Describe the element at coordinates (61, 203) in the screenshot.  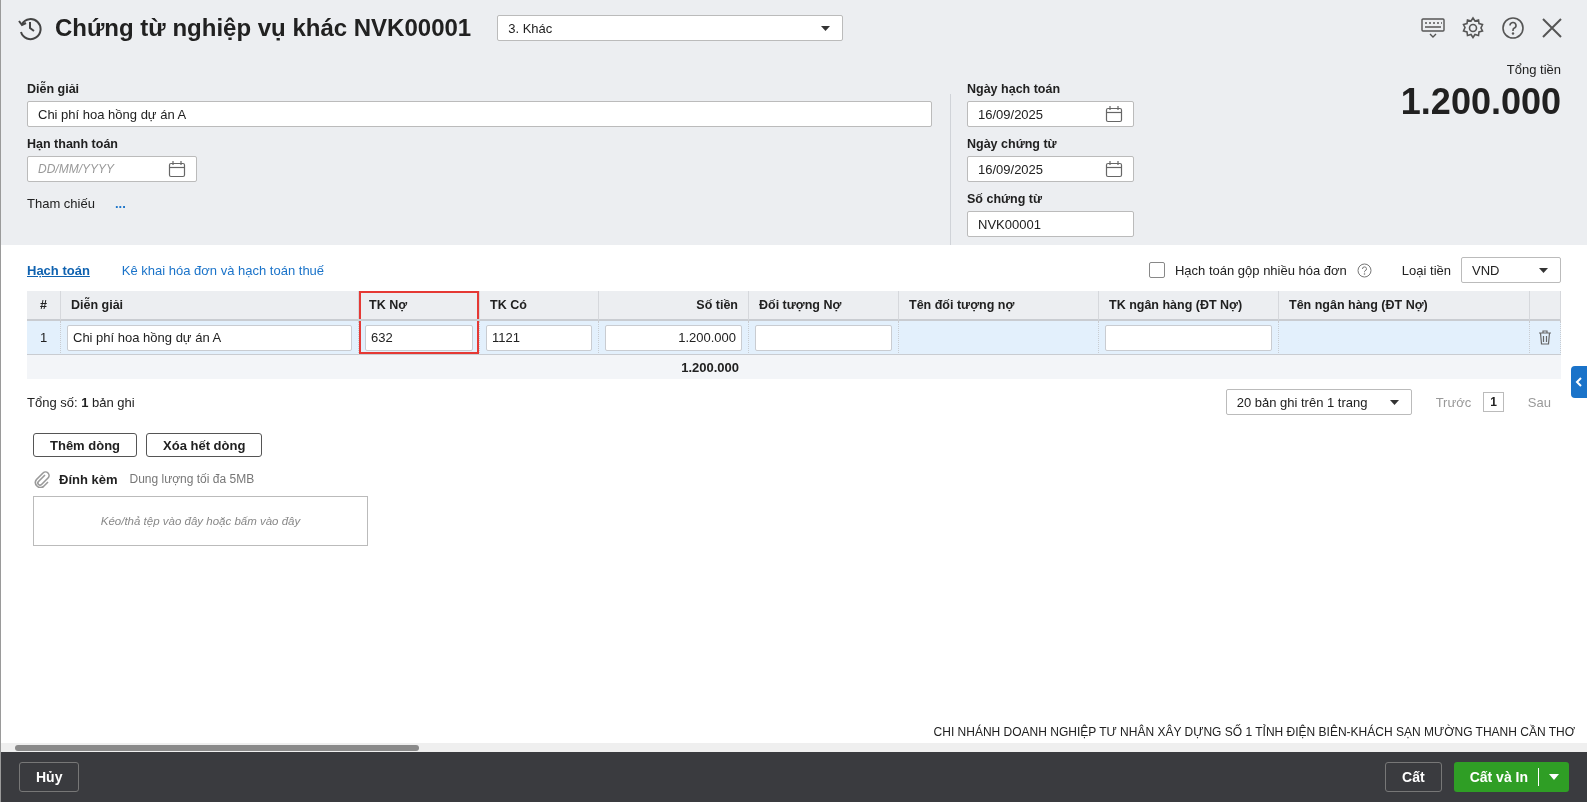
I see `reference-label: Tham chiếu` at that location.